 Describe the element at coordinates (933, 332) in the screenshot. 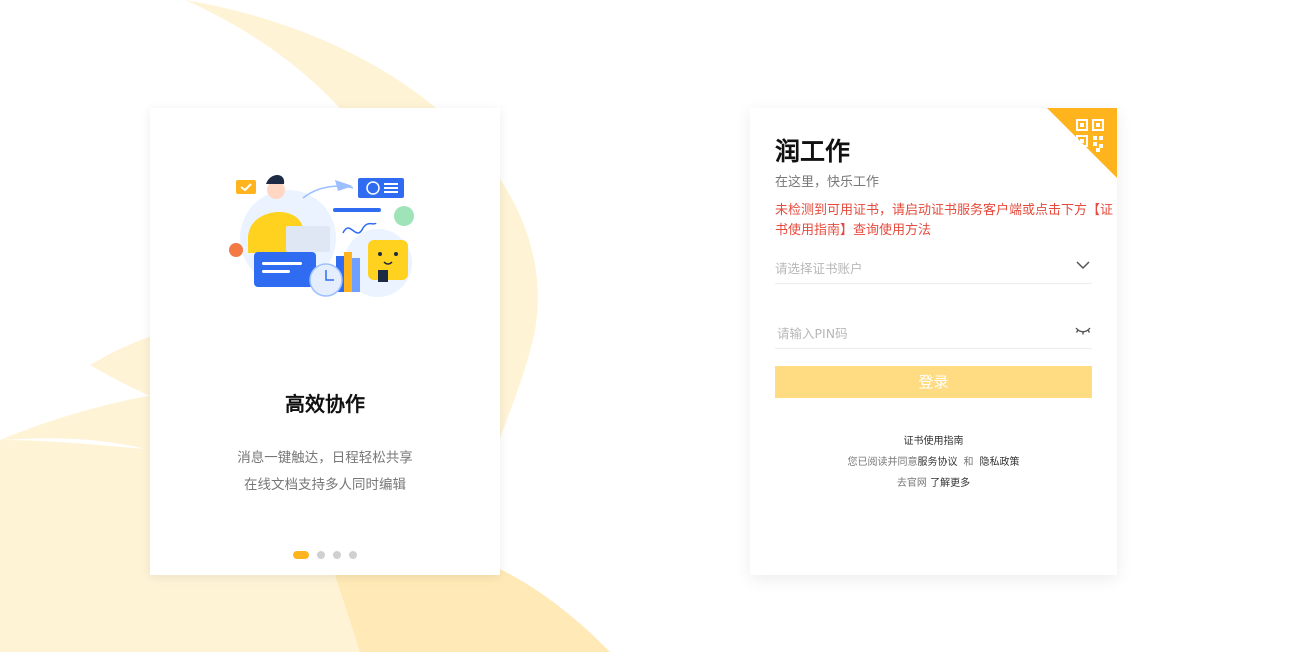

I see `pin-input: 请输入PIN码` at that location.